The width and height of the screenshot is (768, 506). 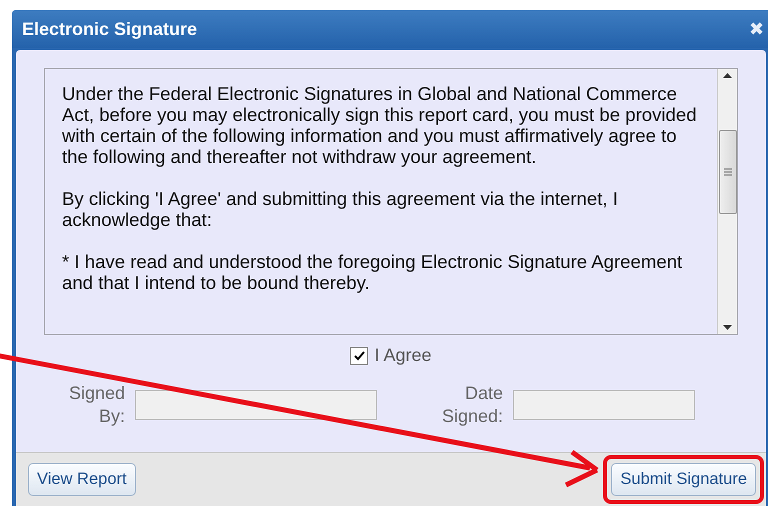 What do you see at coordinates (727, 75) in the screenshot?
I see `scroll-up-icon` at bounding box center [727, 75].